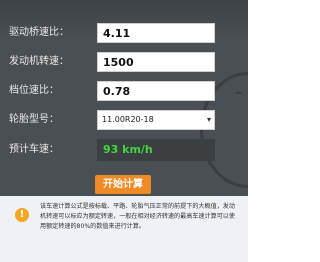  I want to click on estimated-speed-label: 预计车速：, so click(34, 149).